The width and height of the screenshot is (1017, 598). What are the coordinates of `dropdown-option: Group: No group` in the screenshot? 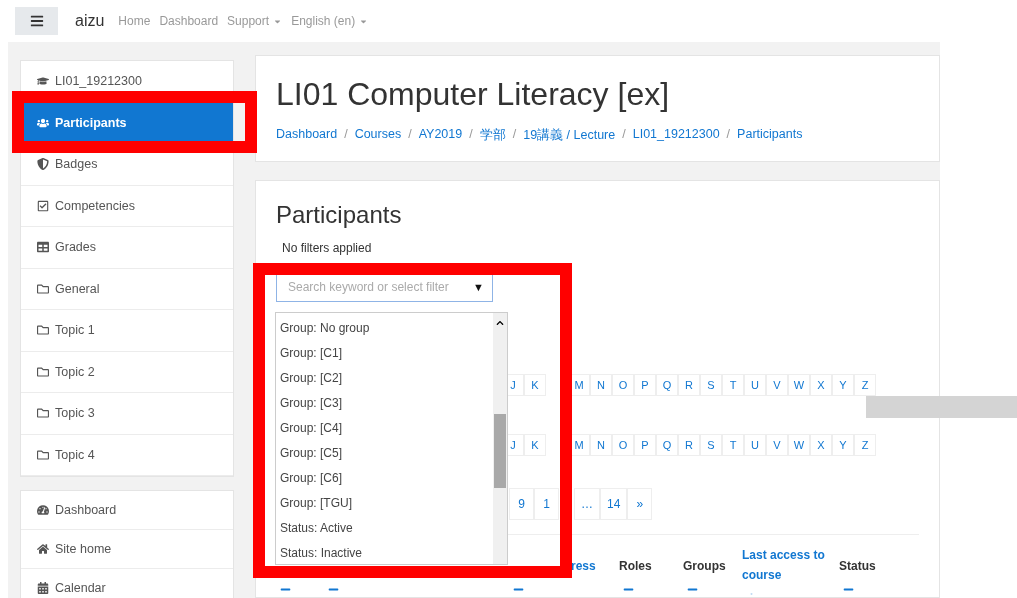 It's located at (384, 327).